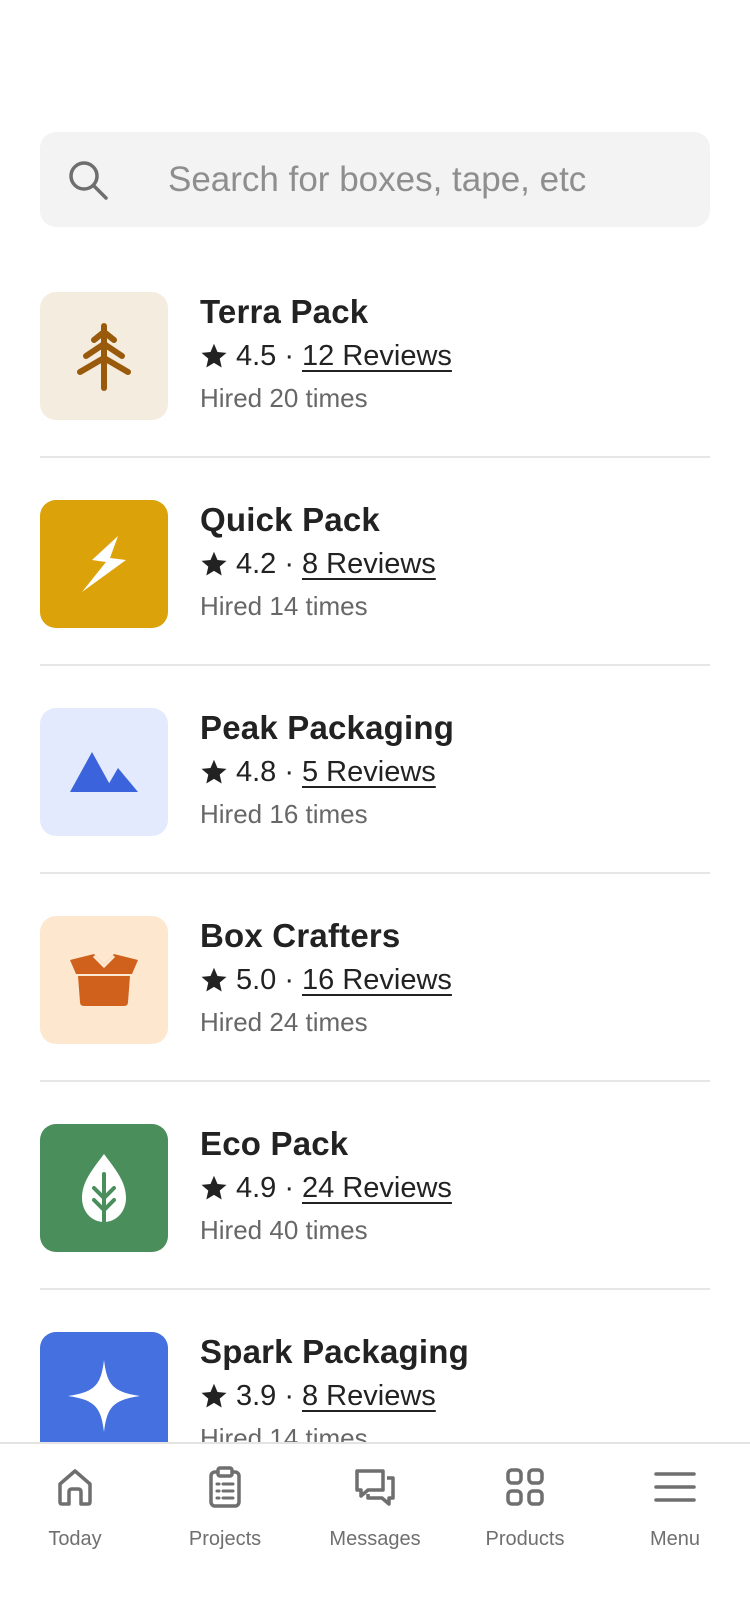 The height and width of the screenshot is (1624, 750). I want to click on tab-today: Today, so click(75, 1504).